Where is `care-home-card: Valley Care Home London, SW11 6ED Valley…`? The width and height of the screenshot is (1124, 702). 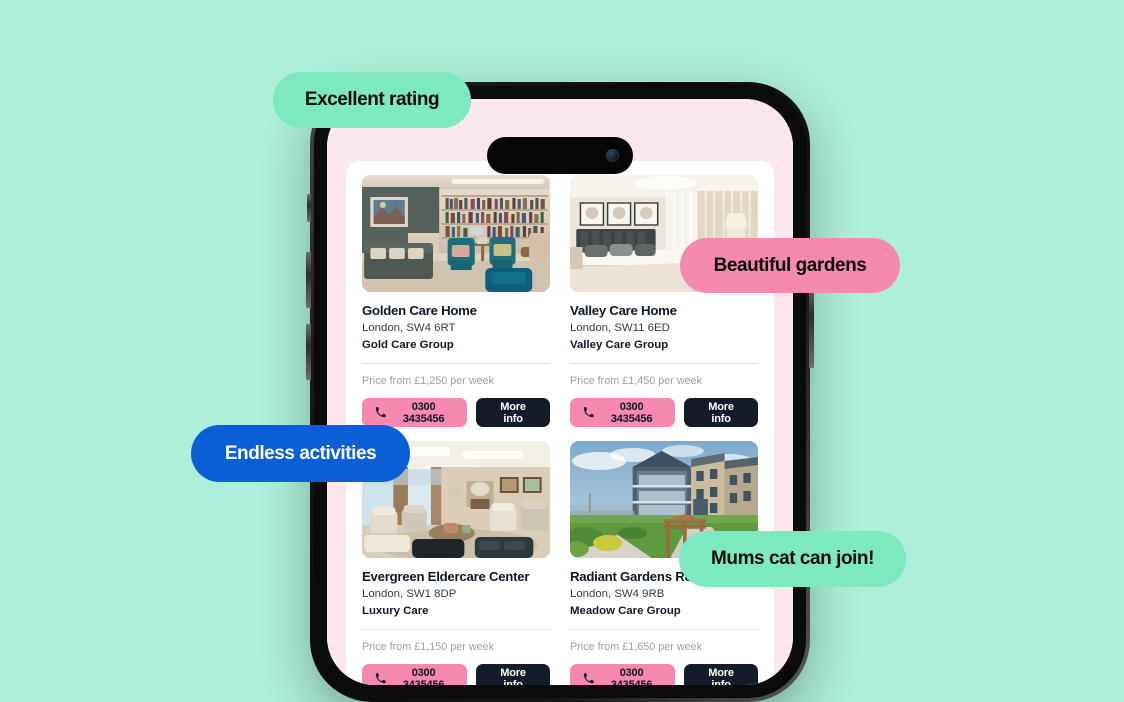
care-home-card: Valley Care Home London, SW11 6ED Valley… is located at coordinates (664, 301).